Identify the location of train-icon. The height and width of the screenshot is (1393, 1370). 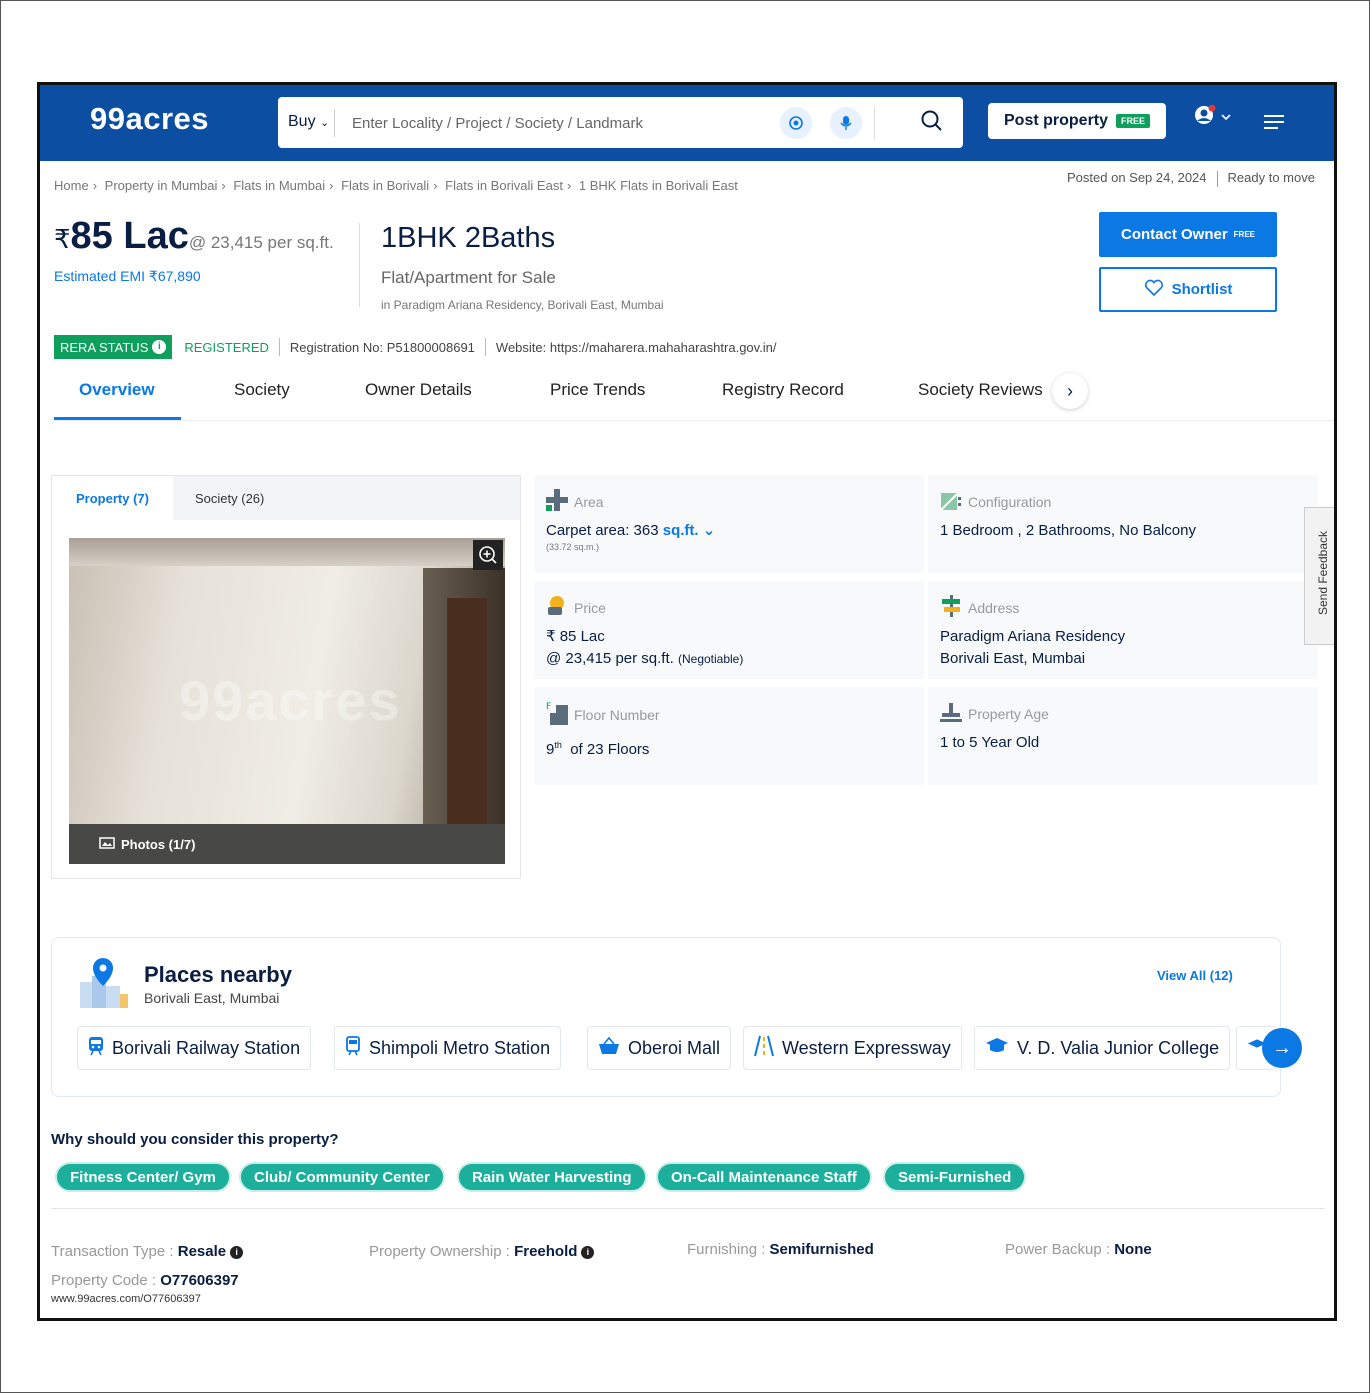
(96, 1048).